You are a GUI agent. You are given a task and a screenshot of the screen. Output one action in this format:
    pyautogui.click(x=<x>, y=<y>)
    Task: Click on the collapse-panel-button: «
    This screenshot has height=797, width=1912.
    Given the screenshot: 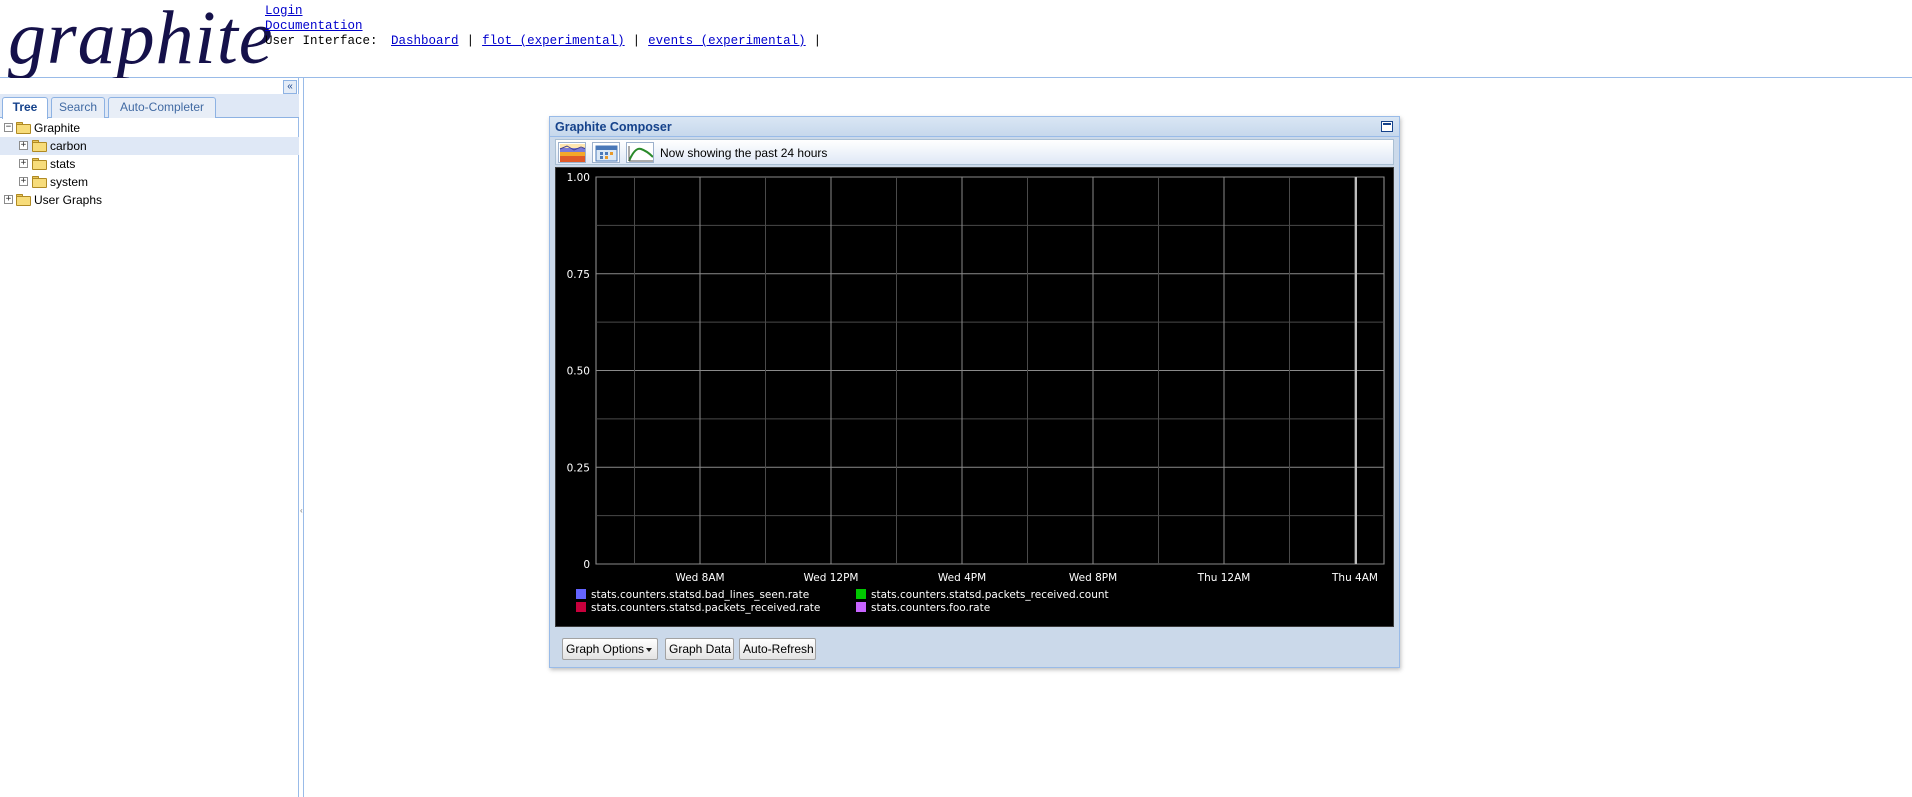 What is the action you would take?
    pyautogui.click(x=290, y=87)
    